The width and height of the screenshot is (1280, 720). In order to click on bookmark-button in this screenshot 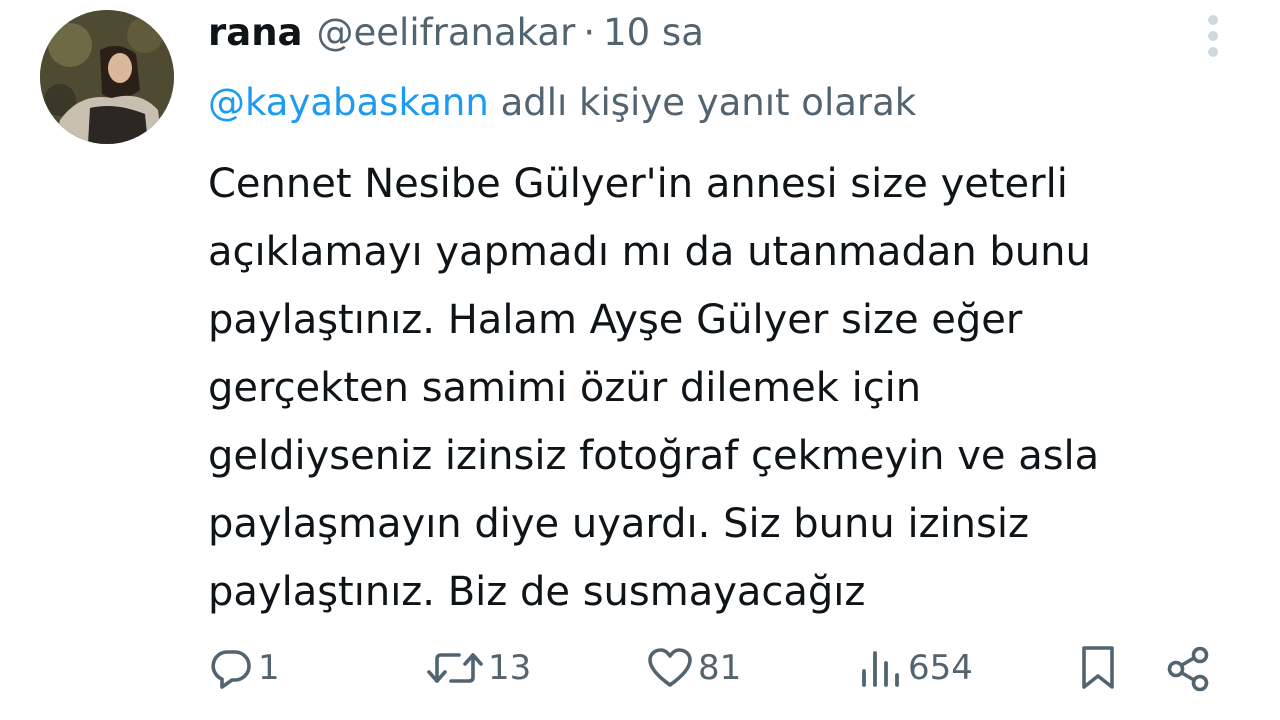, I will do `click(1098, 668)`.